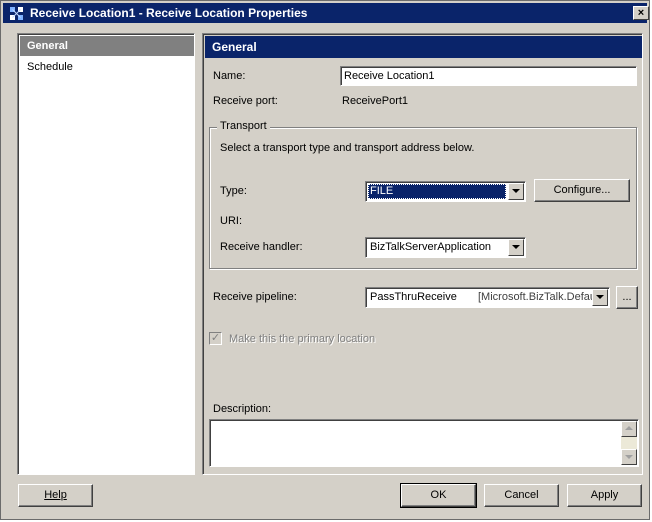 The height and width of the screenshot is (522, 652). What do you see at coordinates (375, 101) in the screenshot?
I see `receive-port-value: ReceivePort1` at bounding box center [375, 101].